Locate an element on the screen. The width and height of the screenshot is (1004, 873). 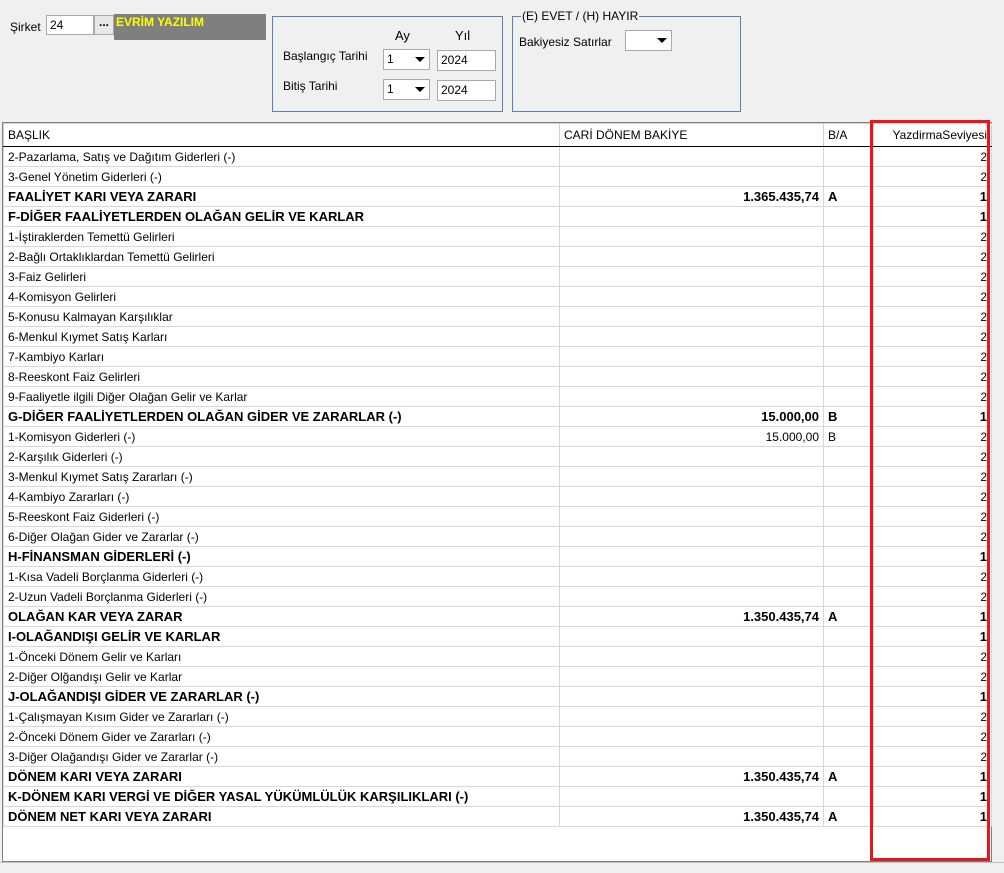
cell-baslik: J-OLAĞANDIŞI GİDER VE ZARARLAR (-) is located at coordinates (281, 696).